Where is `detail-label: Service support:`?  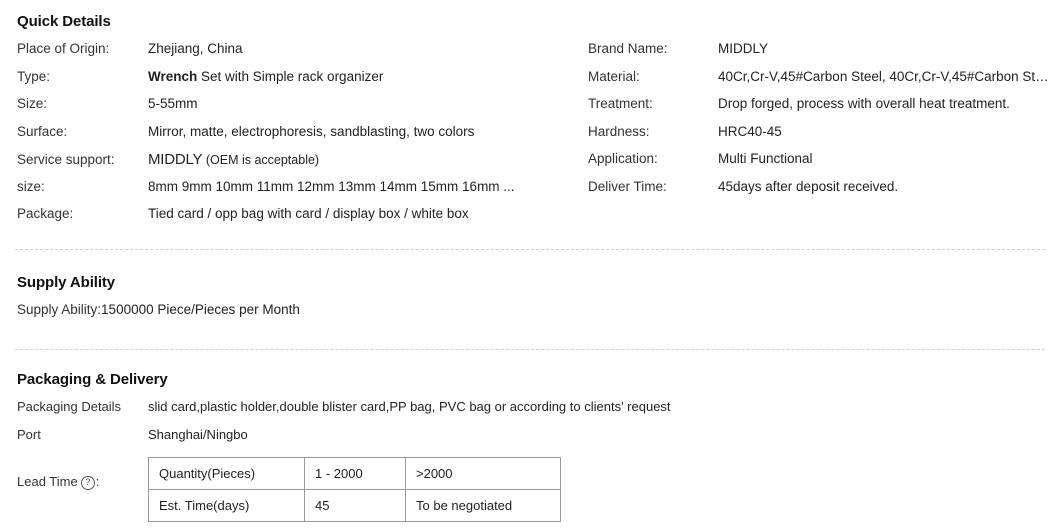
detail-label: Service support: is located at coordinates (66, 159).